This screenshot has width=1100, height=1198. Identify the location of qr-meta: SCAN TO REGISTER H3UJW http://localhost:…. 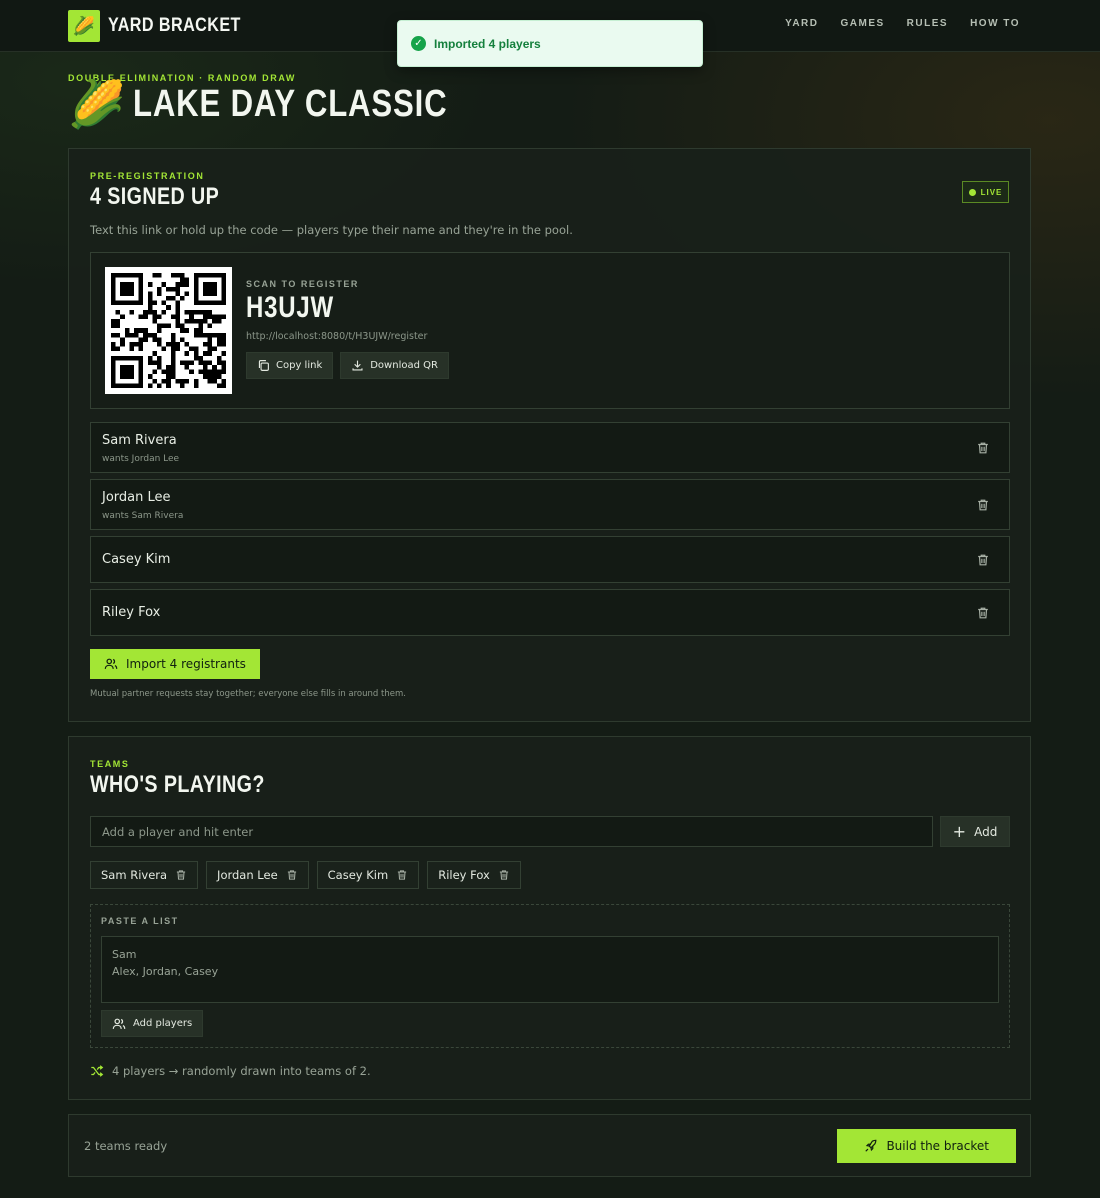
(347, 329).